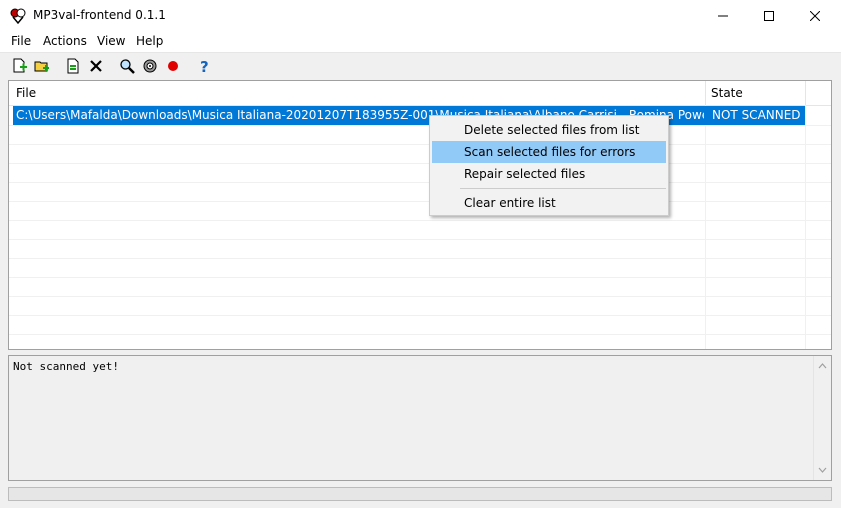 The width and height of the screenshot is (841, 508). Describe the element at coordinates (99, 15) in the screenshot. I see `window-title: MP3val-frontend 0.1.1` at that location.